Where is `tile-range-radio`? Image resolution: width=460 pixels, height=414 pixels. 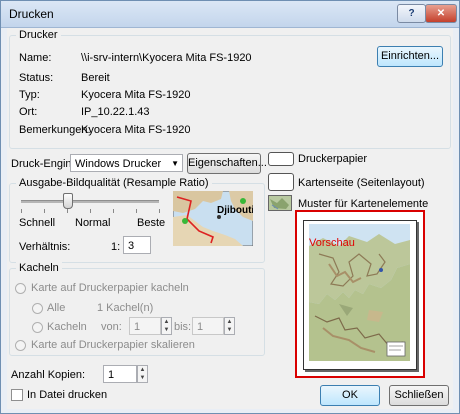 tile-range-radio is located at coordinates (37, 327).